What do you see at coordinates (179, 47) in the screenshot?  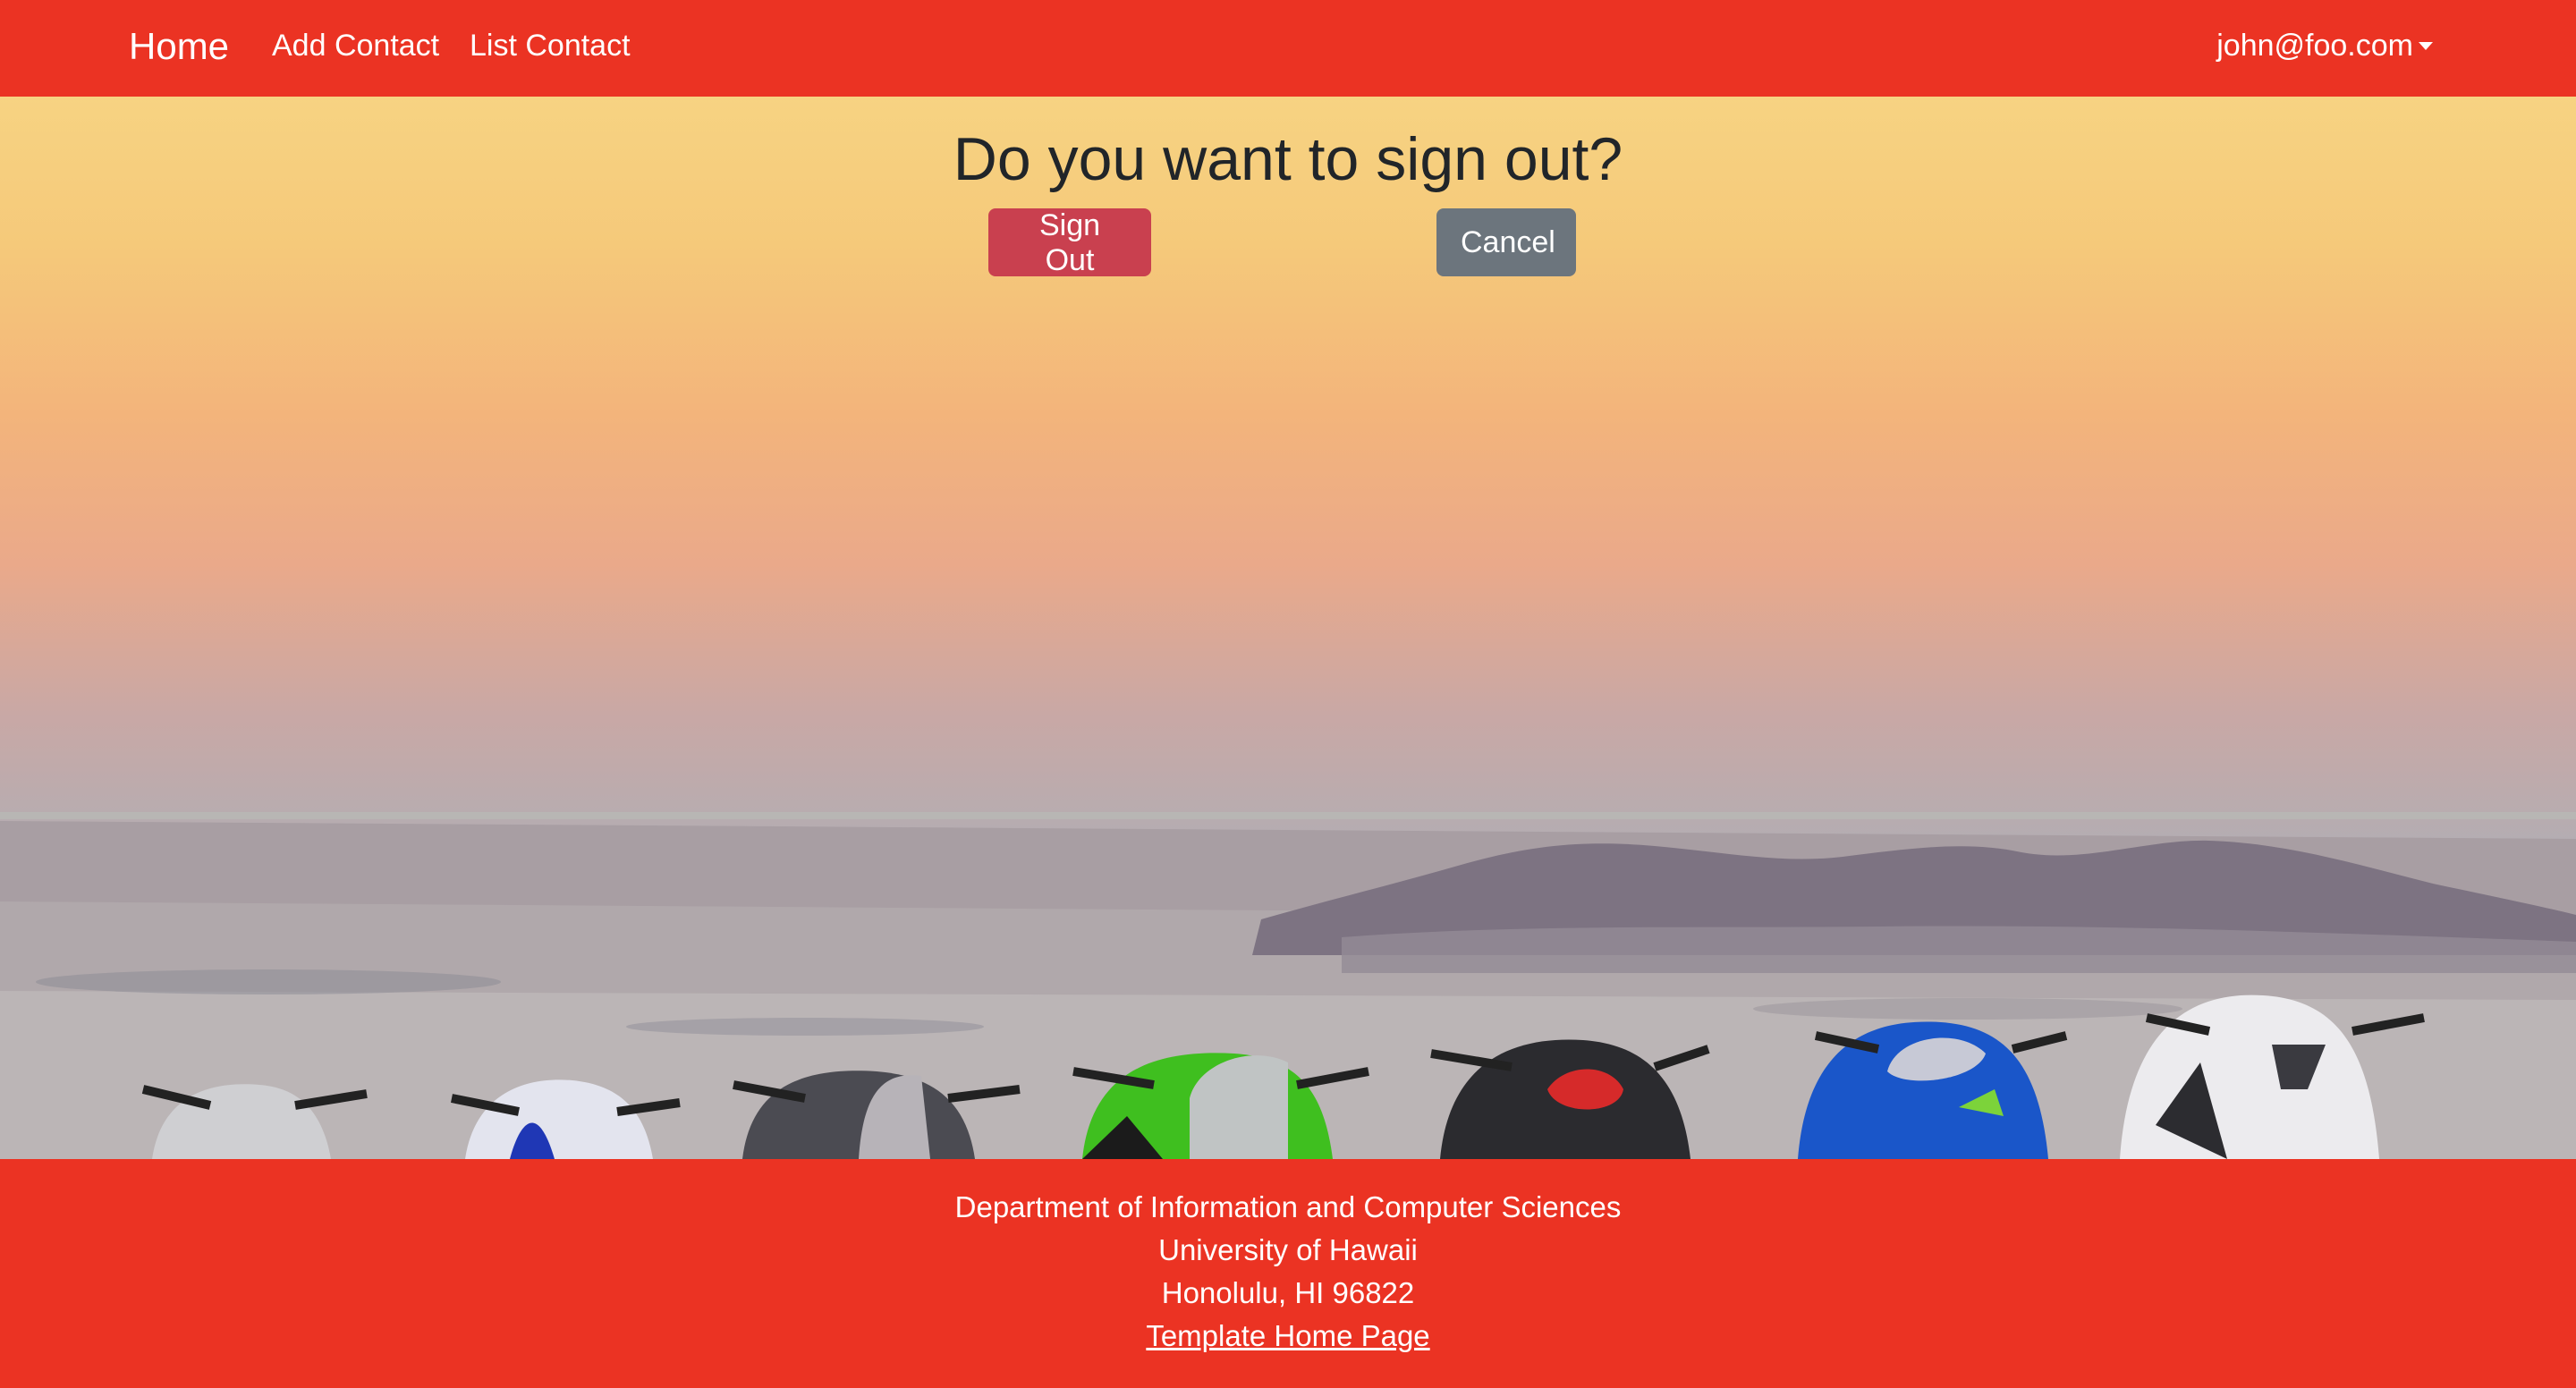 I see `home-link: Home` at bounding box center [179, 47].